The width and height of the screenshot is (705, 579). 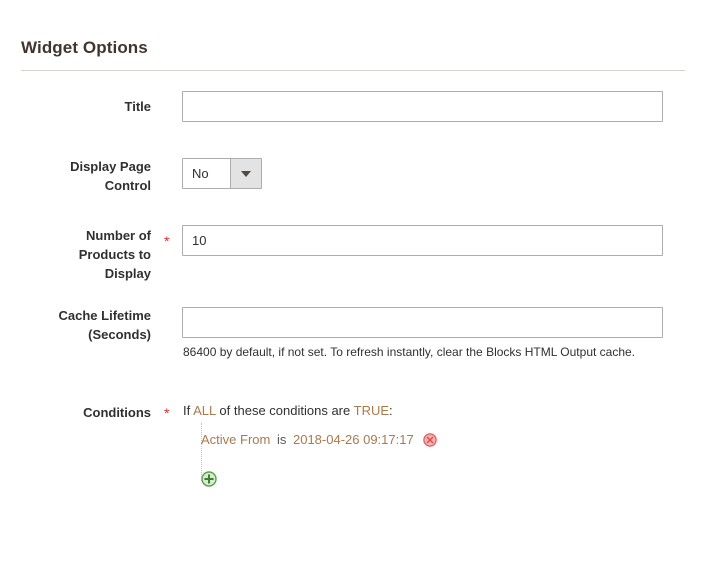 I want to click on condition-value-link: 2018-04-26 09:17:17, so click(x=353, y=439).